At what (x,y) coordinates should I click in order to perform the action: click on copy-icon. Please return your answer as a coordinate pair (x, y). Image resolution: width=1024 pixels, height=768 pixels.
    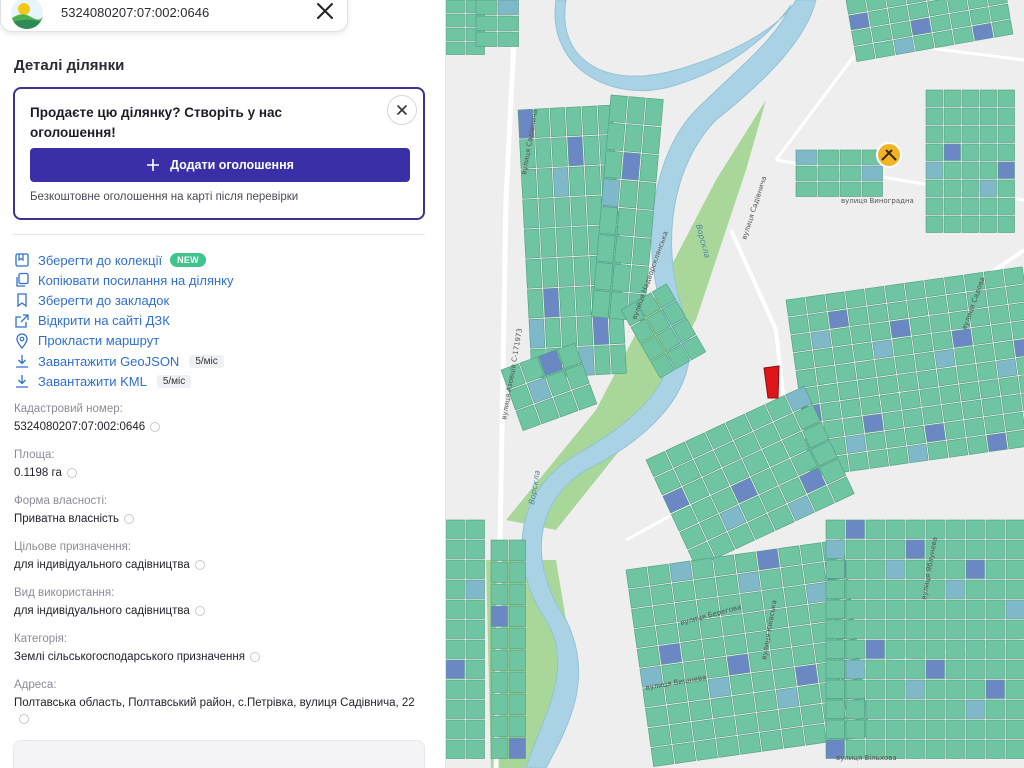
    Looking at the image, I should click on (24, 719).